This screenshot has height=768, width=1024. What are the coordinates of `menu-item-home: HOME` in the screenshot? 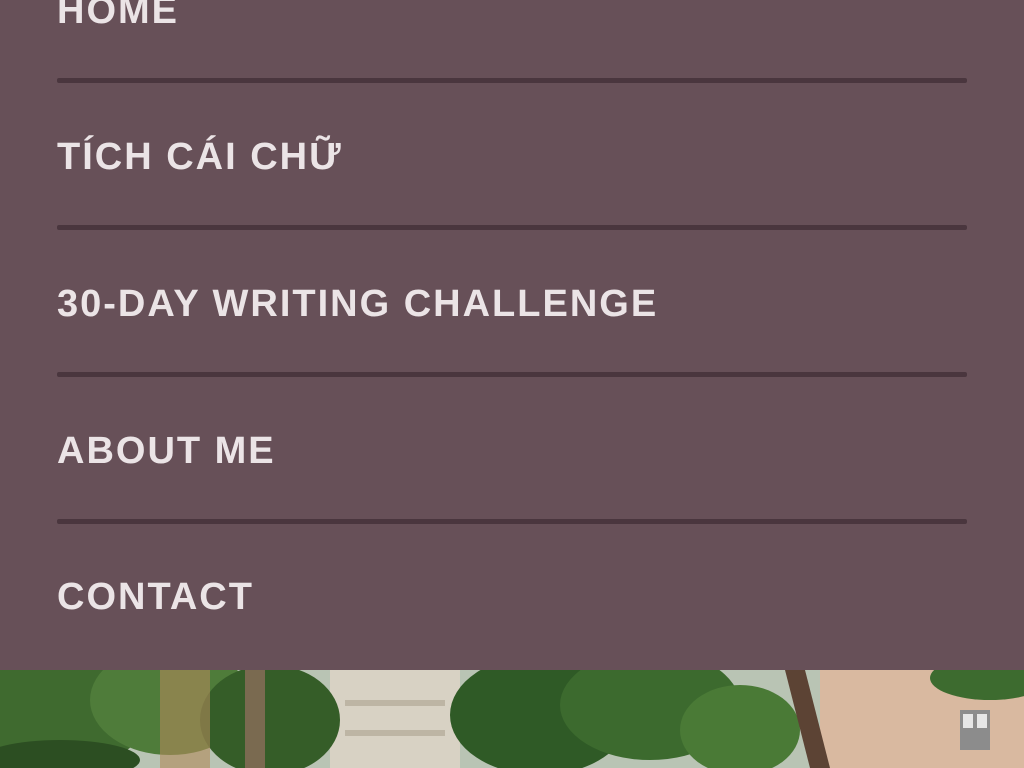 It's located at (512, 43).